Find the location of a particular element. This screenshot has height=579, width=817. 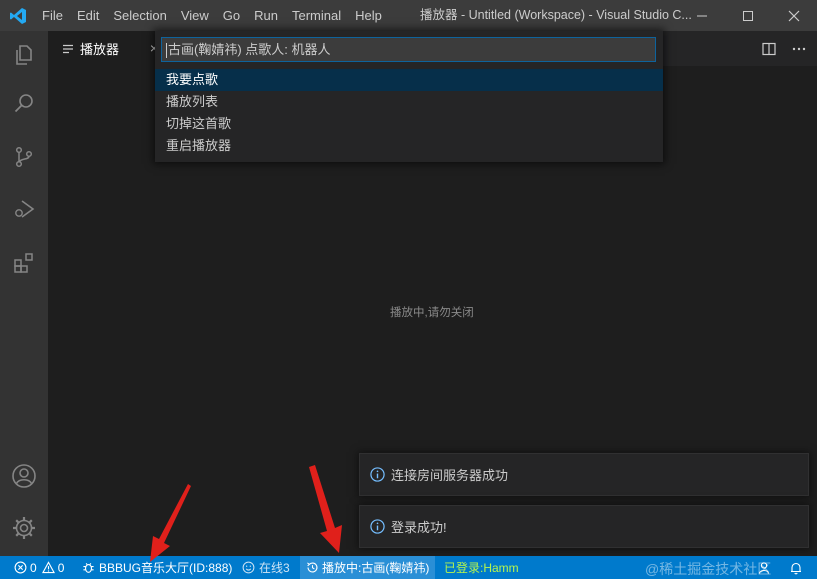

more-actions-icon is located at coordinates (799, 49).